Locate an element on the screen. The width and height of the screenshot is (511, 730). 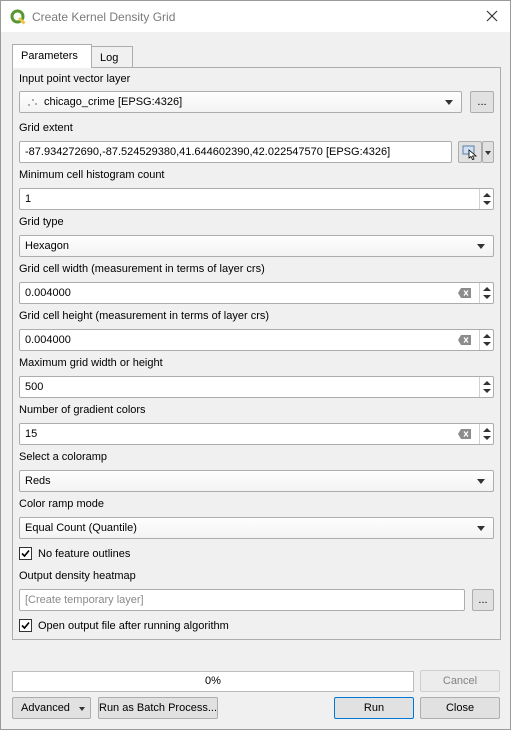
output-input: [Create temporary layer] is located at coordinates (242, 600).